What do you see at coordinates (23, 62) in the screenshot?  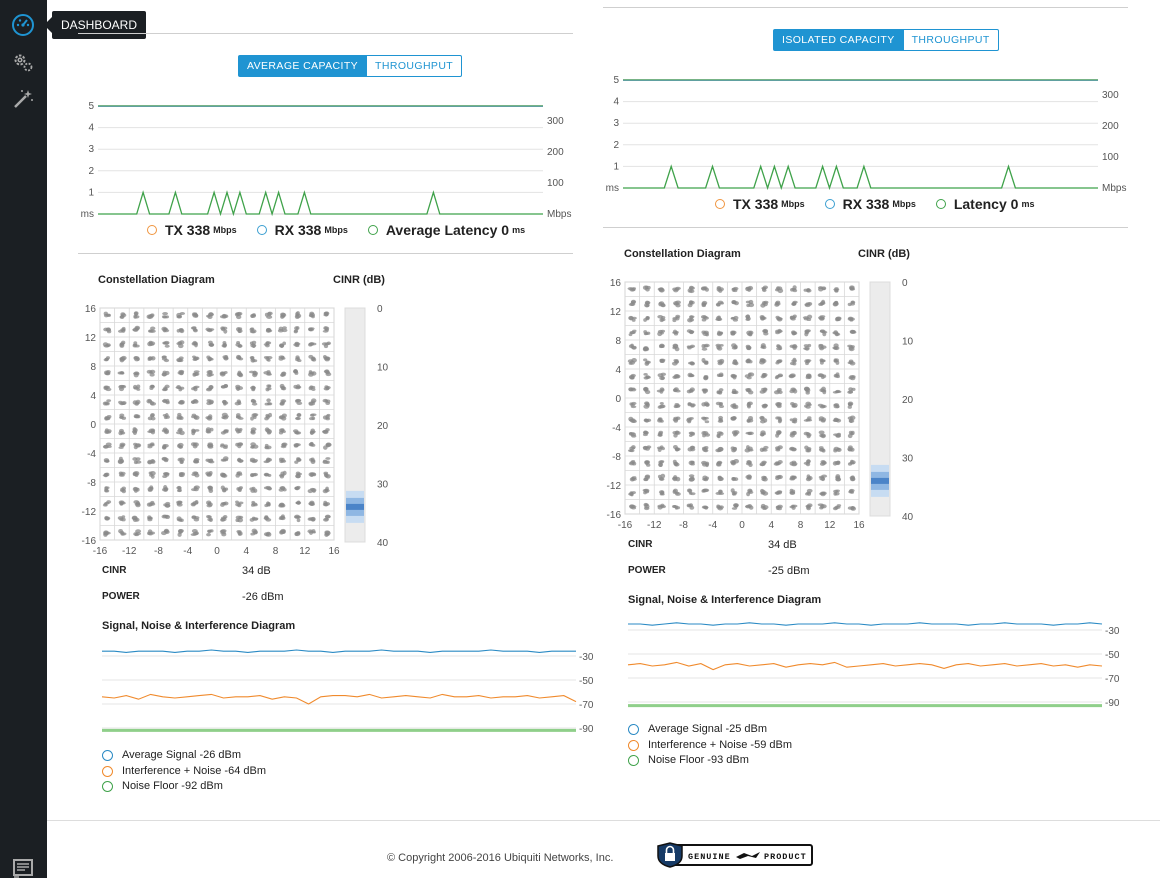 I see `gears-icon` at bounding box center [23, 62].